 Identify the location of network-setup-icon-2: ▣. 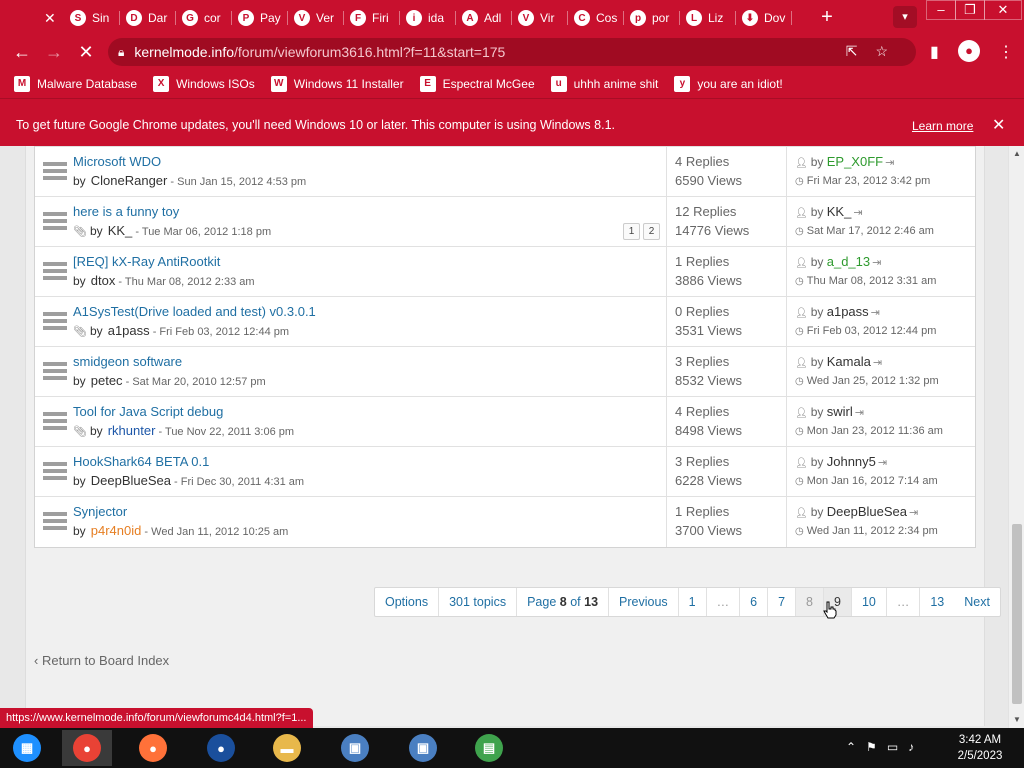
(423, 748).